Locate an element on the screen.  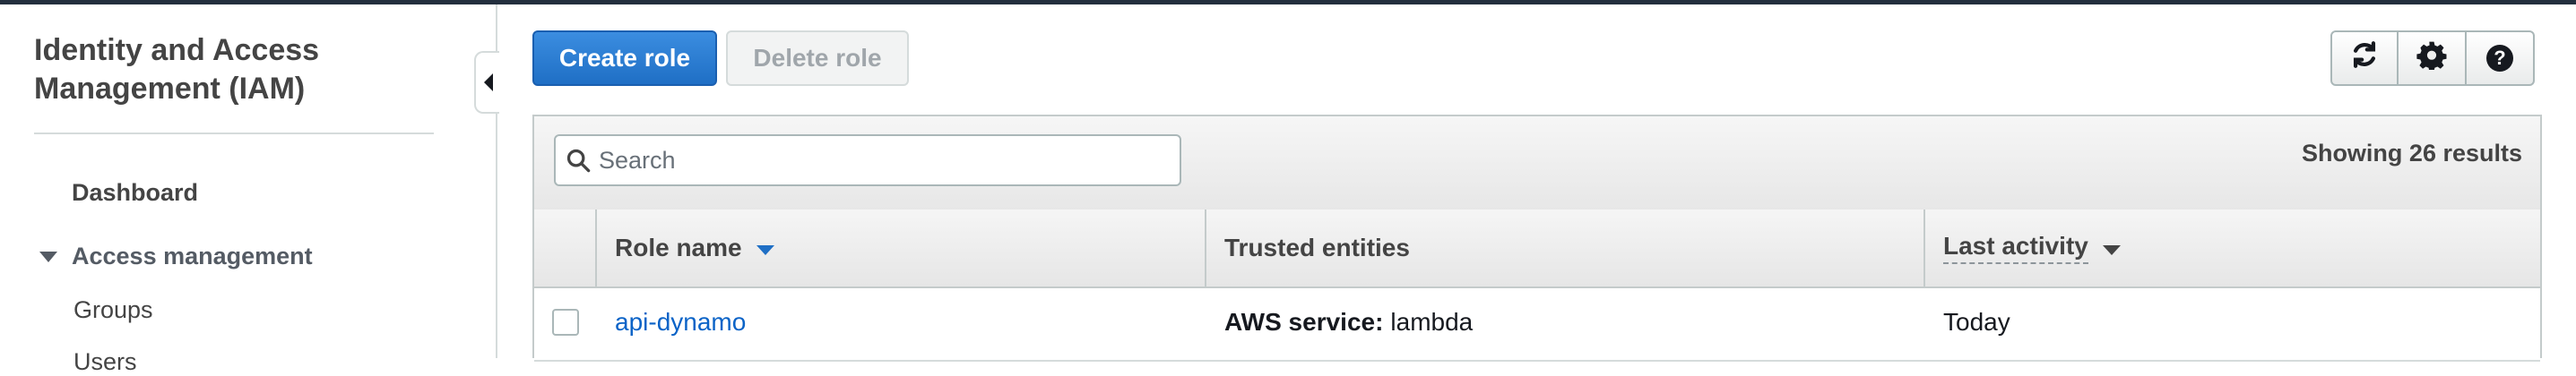
caret-left-icon is located at coordinates (488, 82).